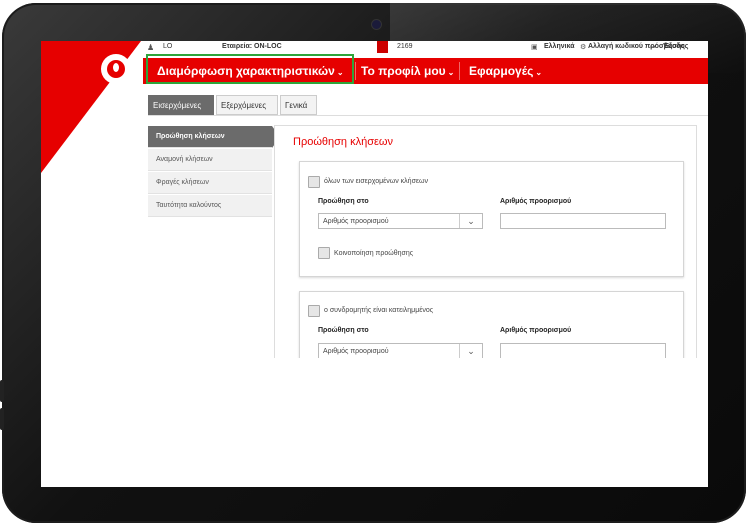  What do you see at coordinates (376, 181) in the screenshot?
I see `forward-all-label: όλων των εισερχομένων κλήσεων` at bounding box center [376, 181].